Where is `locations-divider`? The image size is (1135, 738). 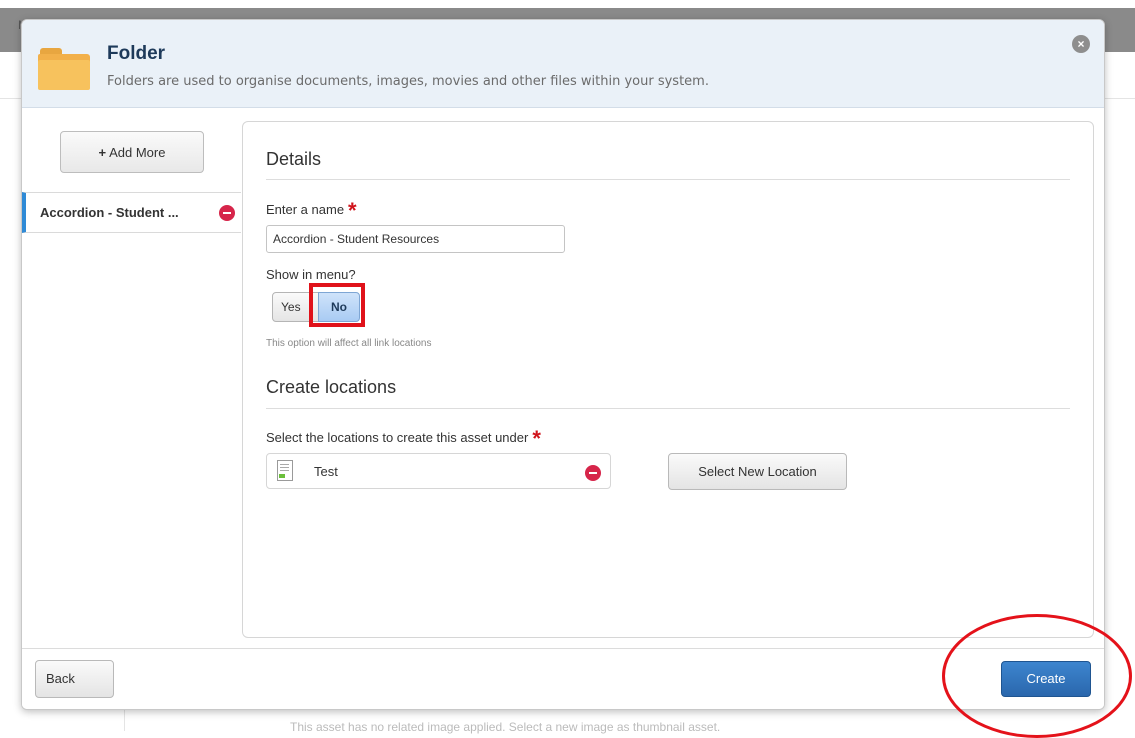
locations-divider is located at coordinates (668, 408).